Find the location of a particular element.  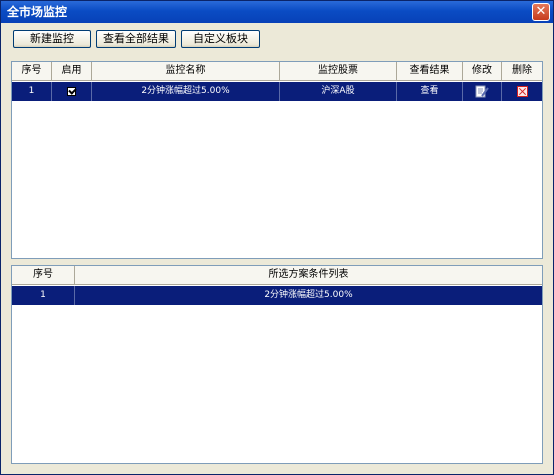

table-row: 1 2分钟涨幅超过5.00% 沪深A股 查看 is located at coordinates (277, 91).